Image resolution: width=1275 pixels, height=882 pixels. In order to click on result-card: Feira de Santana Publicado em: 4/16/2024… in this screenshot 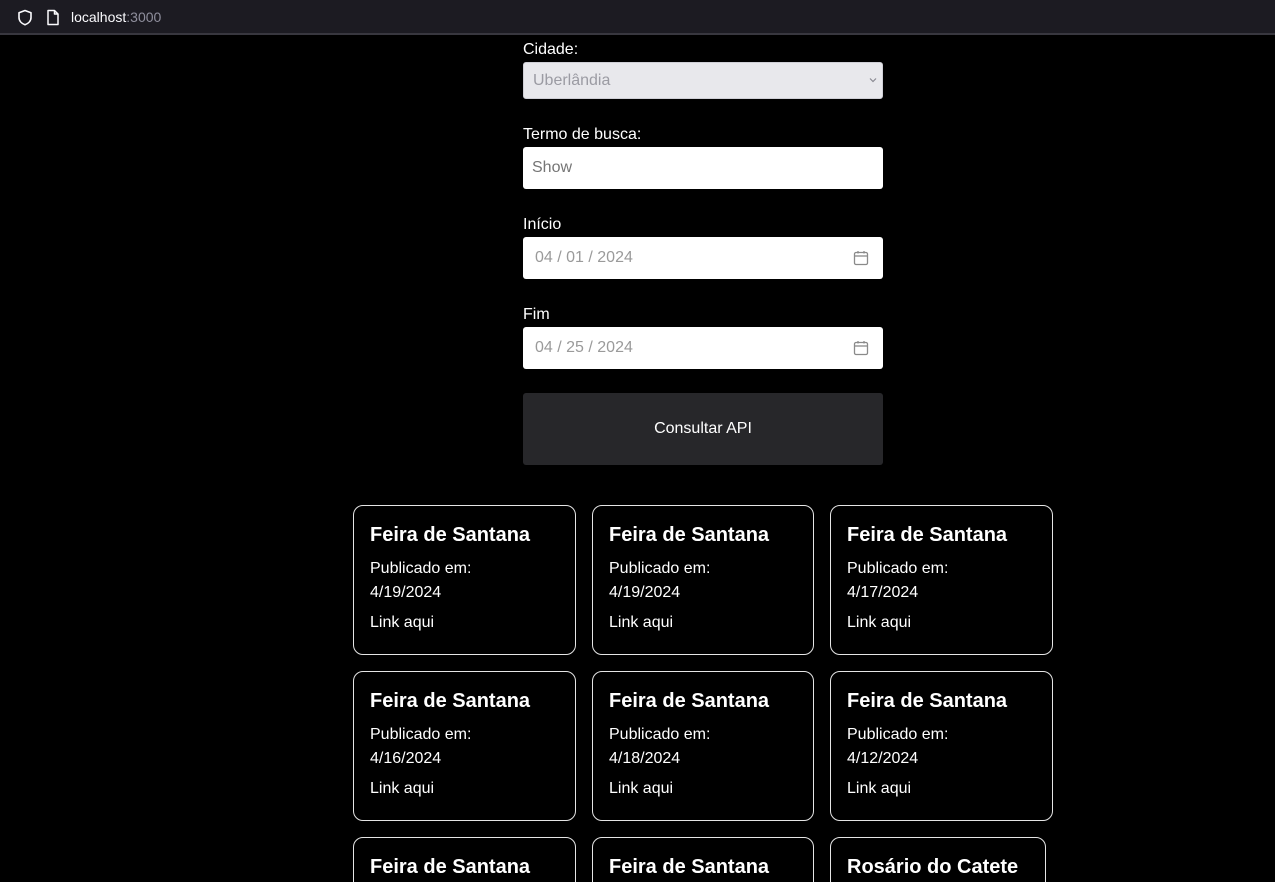, I will do `click(464, 746)`.